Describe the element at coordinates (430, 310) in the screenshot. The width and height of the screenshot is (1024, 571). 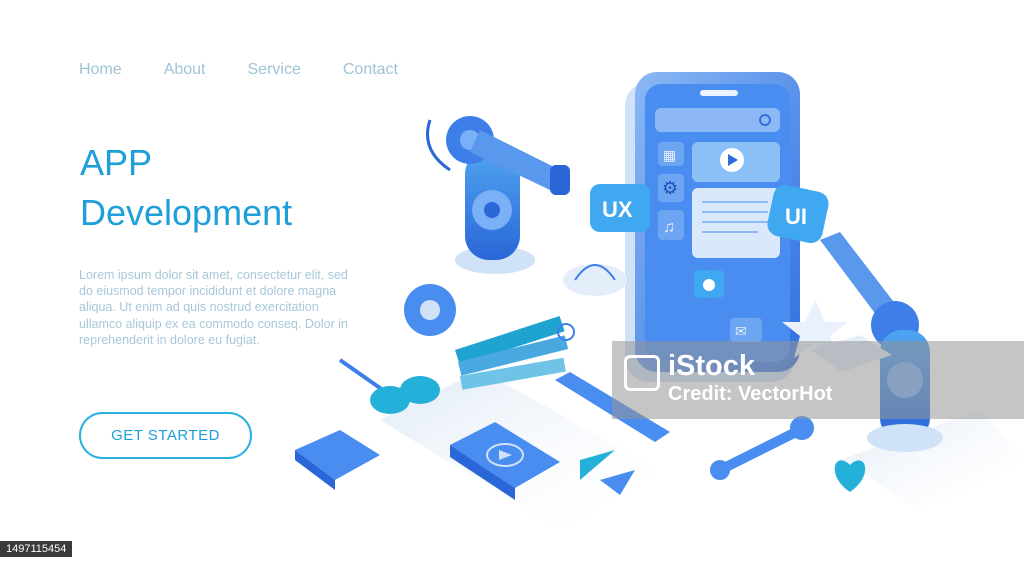
I see `gear-tool-icon` at that location.